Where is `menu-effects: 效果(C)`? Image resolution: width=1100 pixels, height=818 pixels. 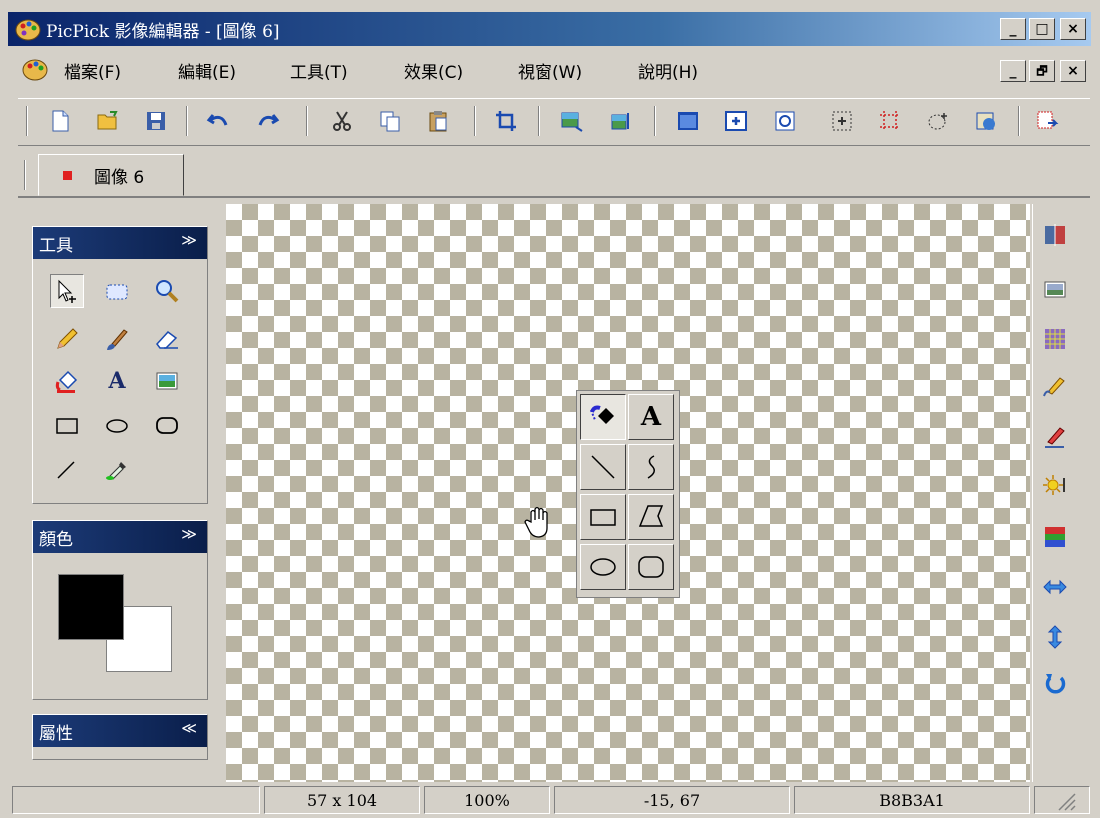 menu-effects: 效果(C) is located at coordinates (433, 70).